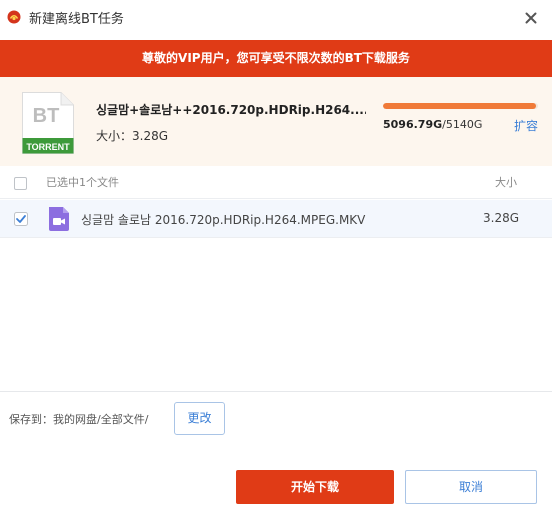 The width and height of the screenshot is (552, 515). What do you see at coordinates (462, 124) in the screenshot?
I see `quota-total: /5140G` at bounding box center [462, 124].